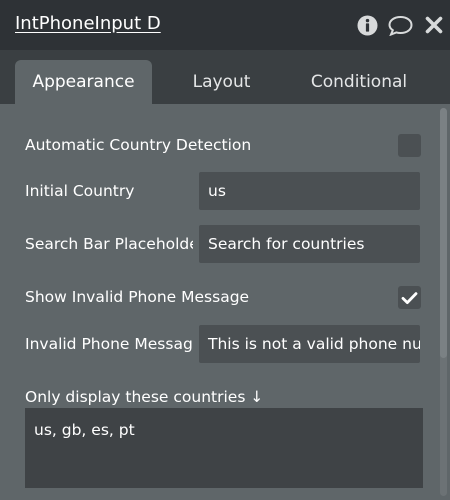 This screenshot has height=500, width=450. Describe the element at coordinates (309, 244) in the screenshot. I see `search-bar-placeholder-input: Search for countries` at that location.